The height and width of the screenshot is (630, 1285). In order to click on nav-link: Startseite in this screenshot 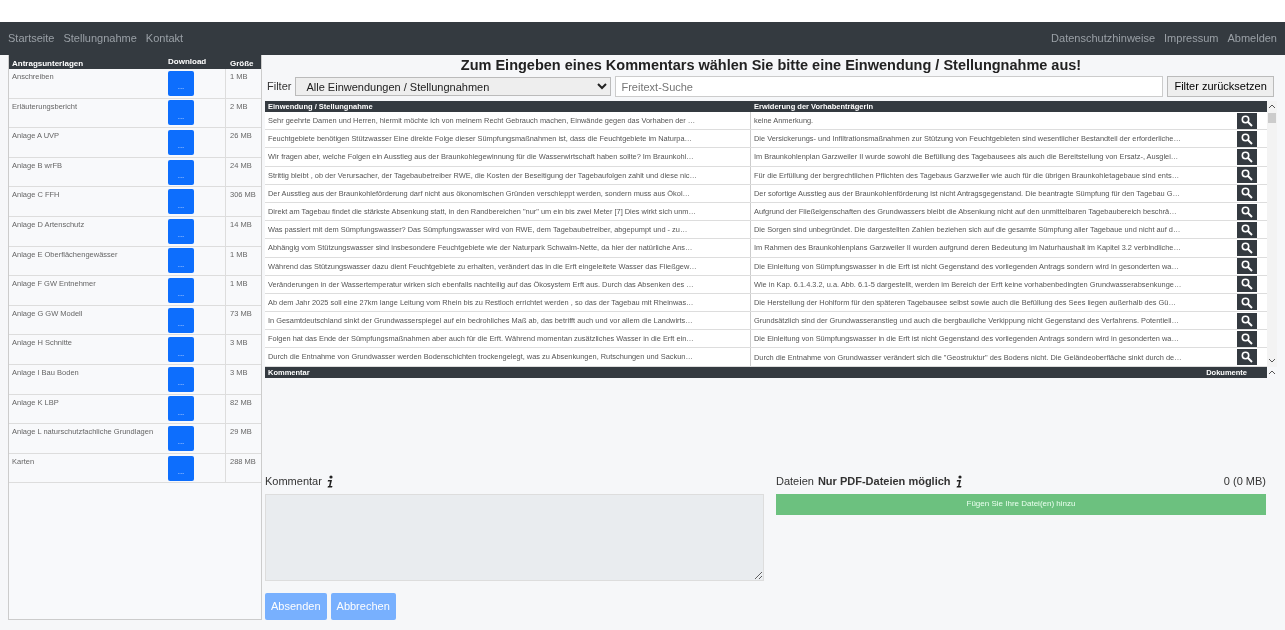, I will do `click(31, 38)`.